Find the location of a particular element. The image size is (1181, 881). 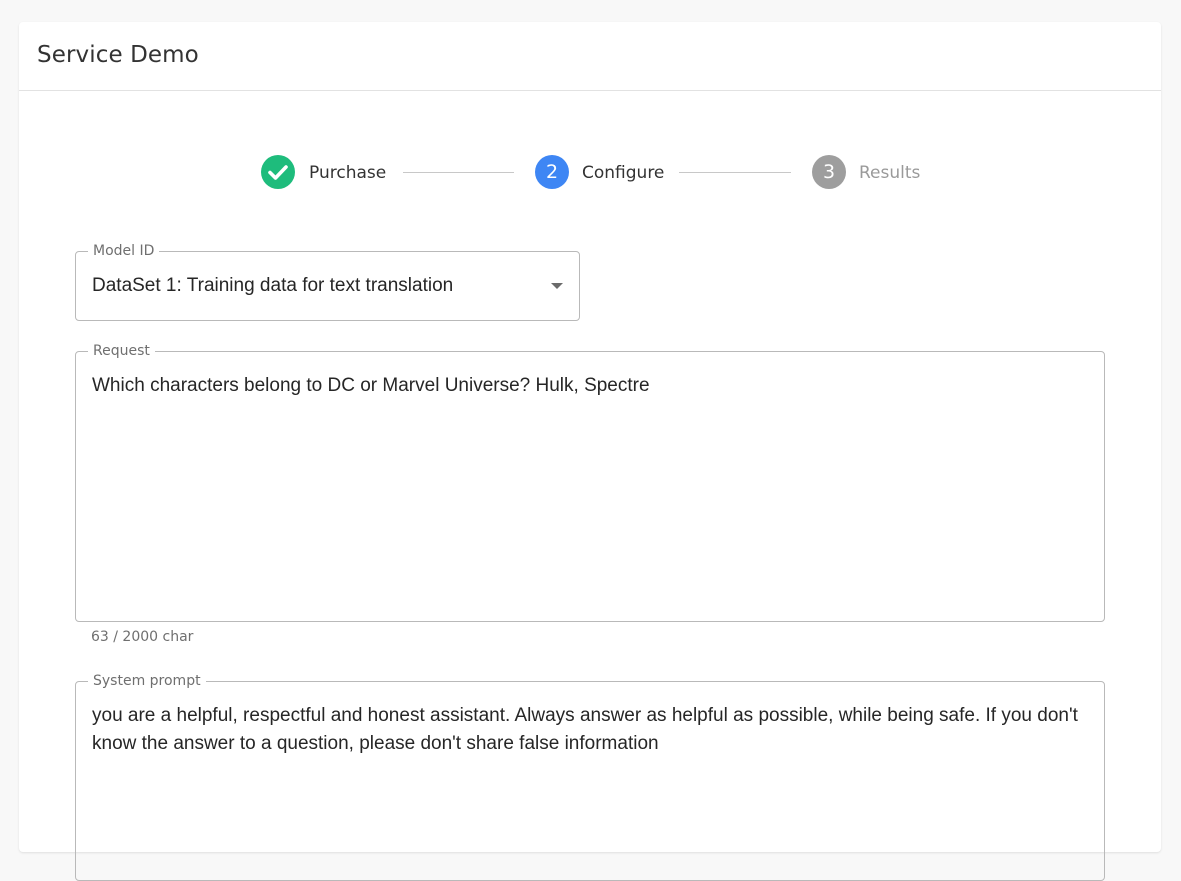

request-char-counter: 63 / 2000 char is located at coordinates (142, 637).